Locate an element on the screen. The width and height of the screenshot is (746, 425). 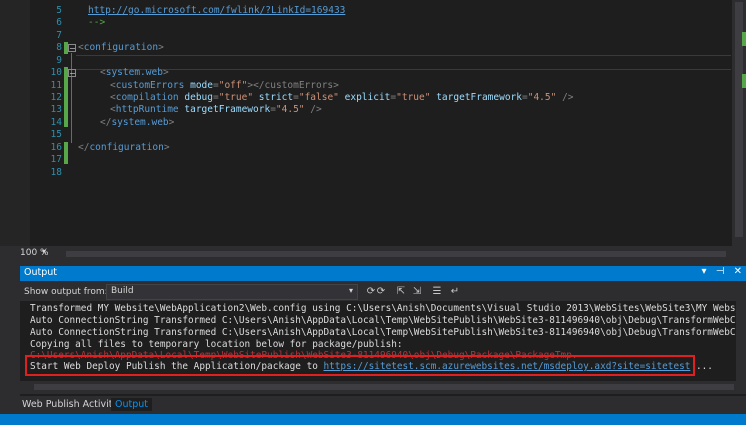
word-wrap-icon: ↵ is located at coordinates (455, 291).